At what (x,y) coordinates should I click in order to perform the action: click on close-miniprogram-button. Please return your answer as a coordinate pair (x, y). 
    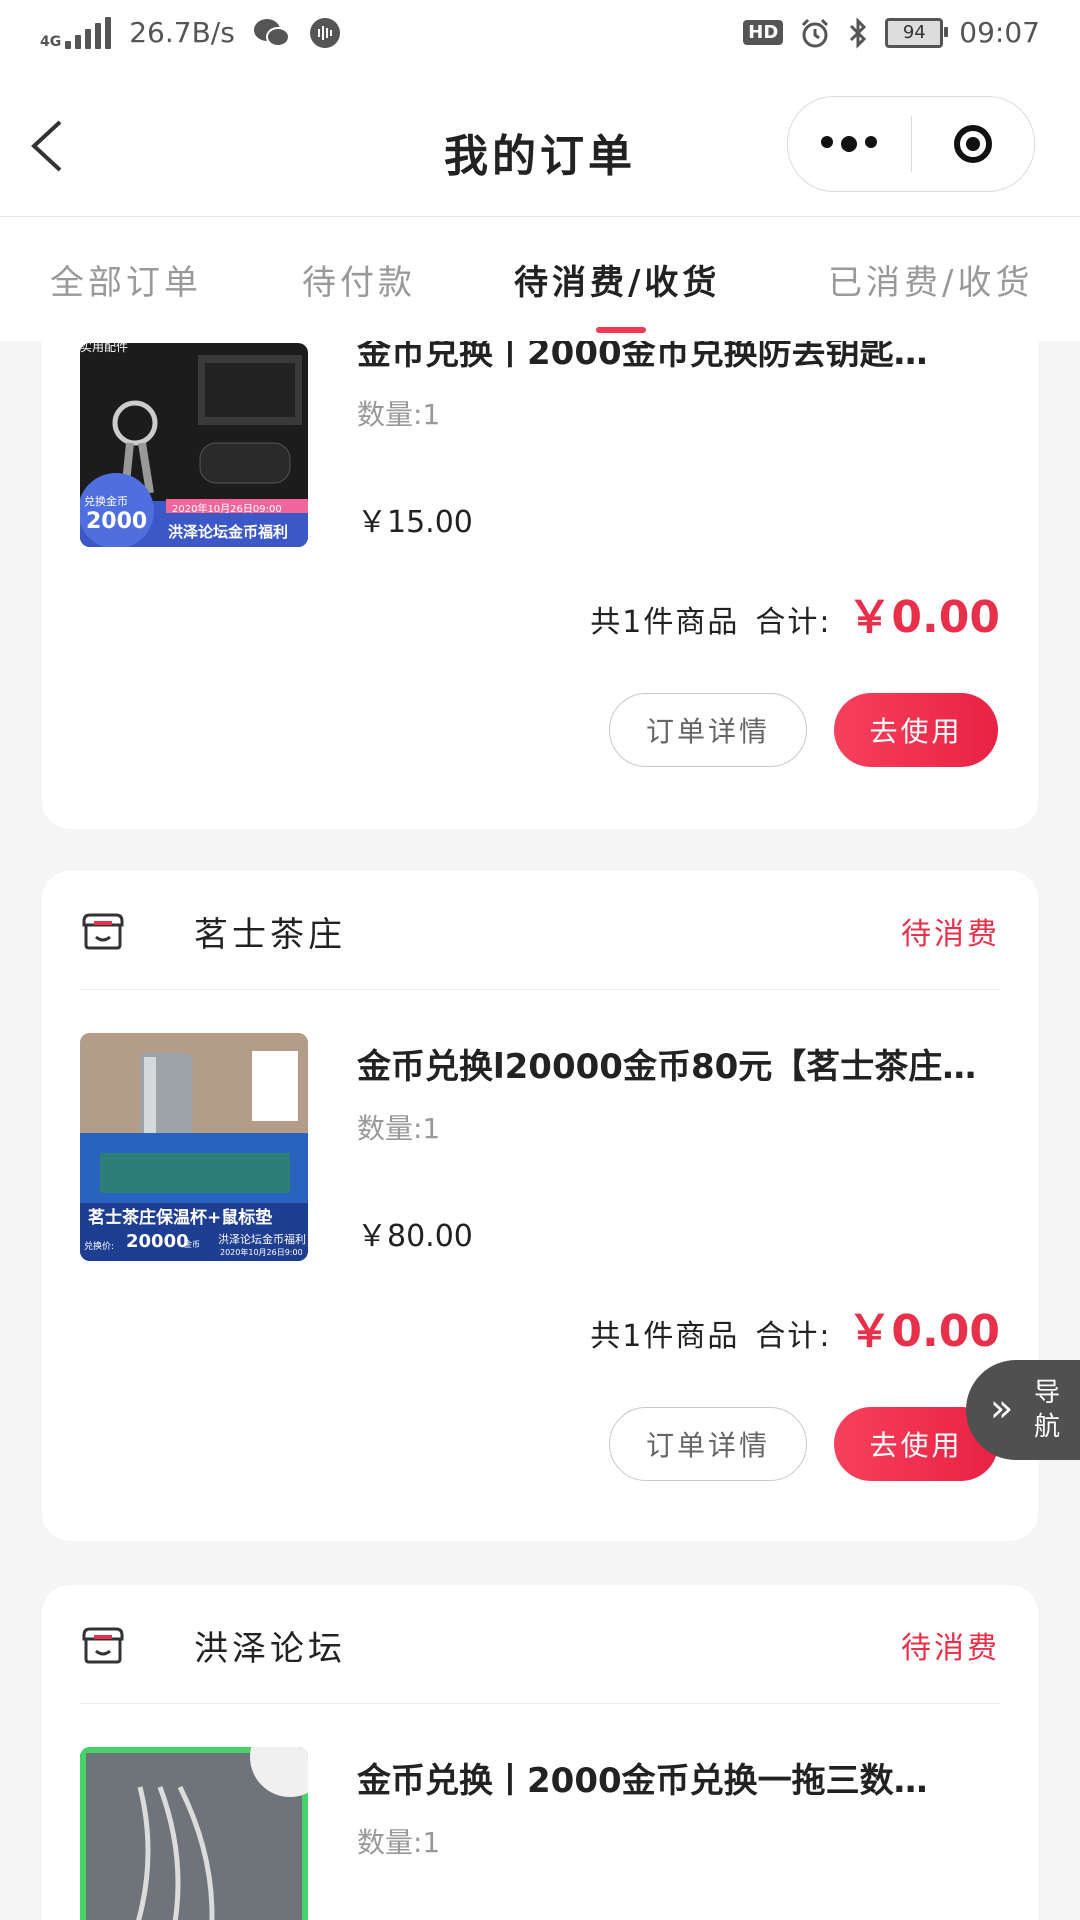
    Looking at the image, I should click on (973, 144).